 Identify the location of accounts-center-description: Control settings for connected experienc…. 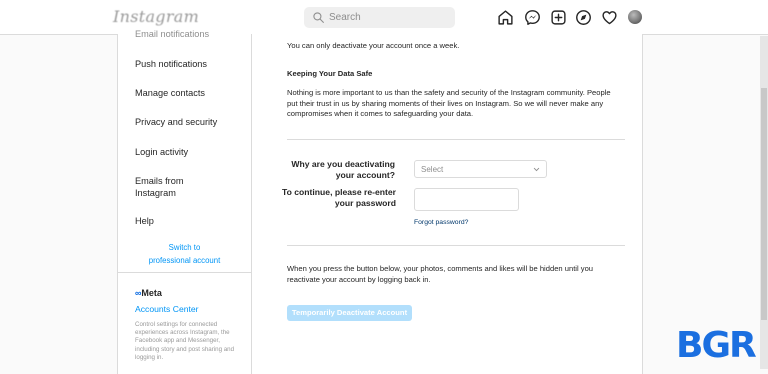
(185, 341).